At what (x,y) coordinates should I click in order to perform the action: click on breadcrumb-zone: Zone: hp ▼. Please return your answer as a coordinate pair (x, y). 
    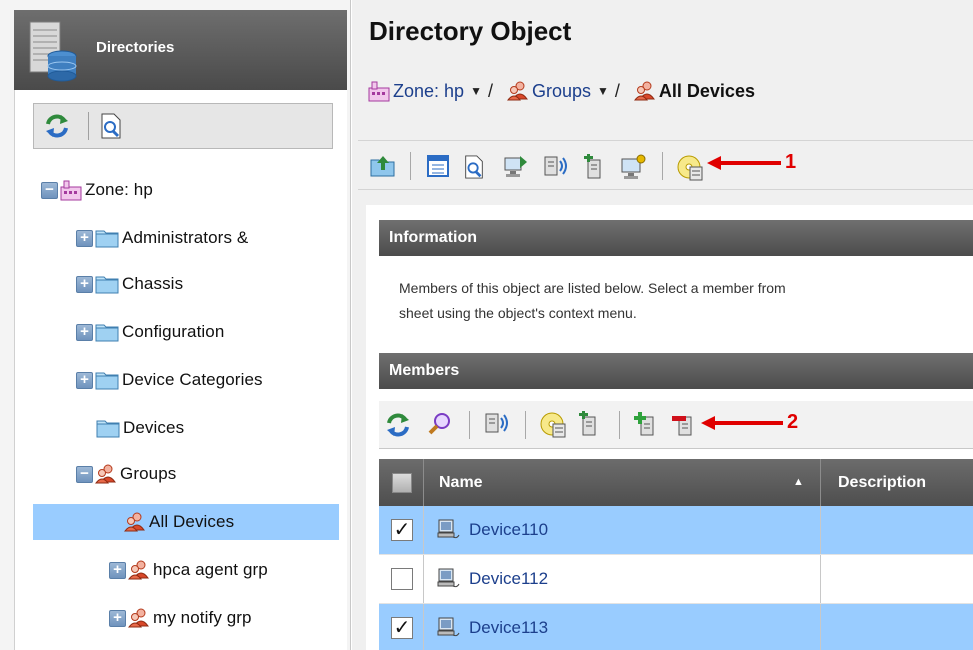
    Looking at the image, I should click on (425, 91).